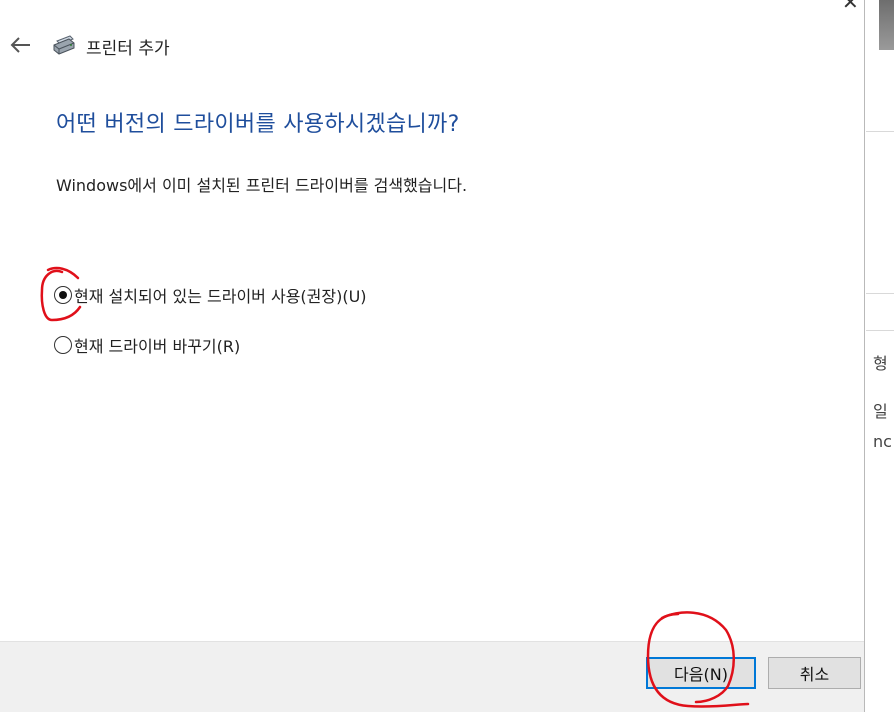 The height and width of the screenshot is (712, 894). I want to click on radio-button, so click(63, 345).